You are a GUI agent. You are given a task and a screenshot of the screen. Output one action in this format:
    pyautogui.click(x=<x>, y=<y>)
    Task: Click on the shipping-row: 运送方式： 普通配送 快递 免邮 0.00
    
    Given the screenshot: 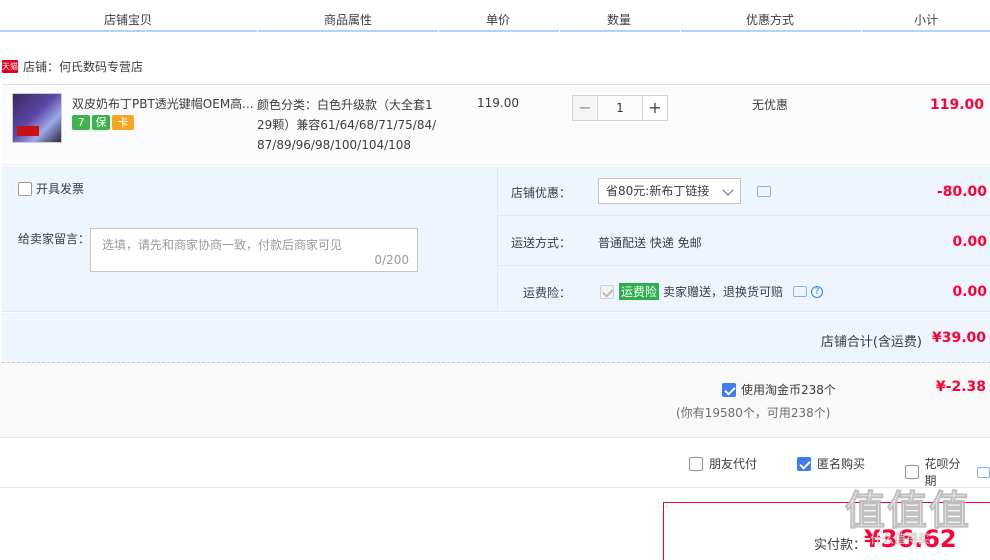 What is the action you would take?
    pyautogui.click(x=744, y=241)
    